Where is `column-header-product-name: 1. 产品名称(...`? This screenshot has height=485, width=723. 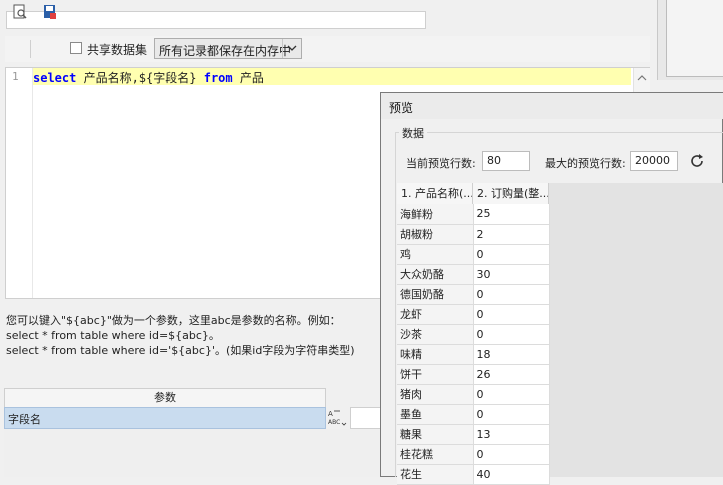 column-header-product-name: 1. 产品名称(... is located at coordinates (435, 193).